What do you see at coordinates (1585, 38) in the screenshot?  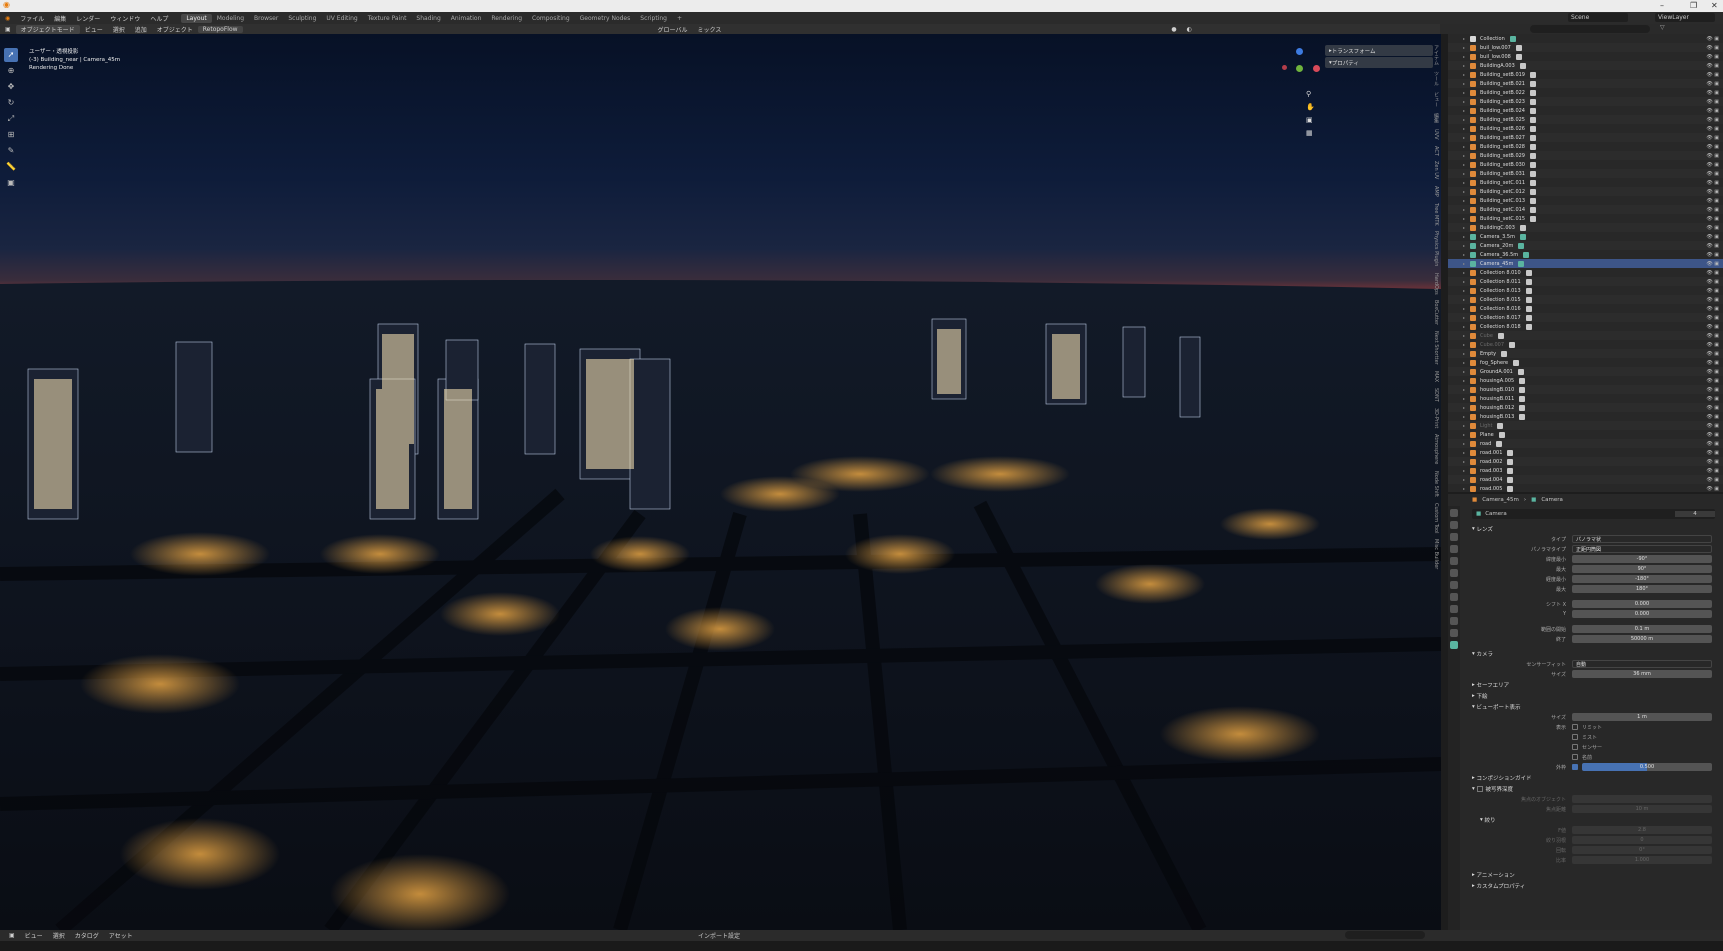 I see `outliner-row: ▸ Collection 👁 ▣` at bounding box center [1585, 38].